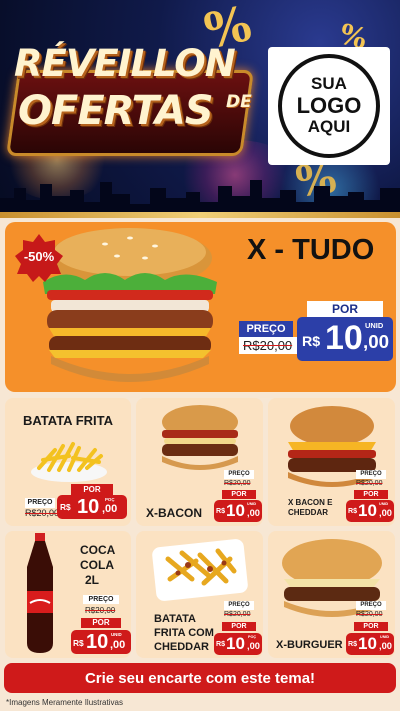 The image size is (400, 711). I want to click on discount-badge-text: -50%, so click(39, 256).